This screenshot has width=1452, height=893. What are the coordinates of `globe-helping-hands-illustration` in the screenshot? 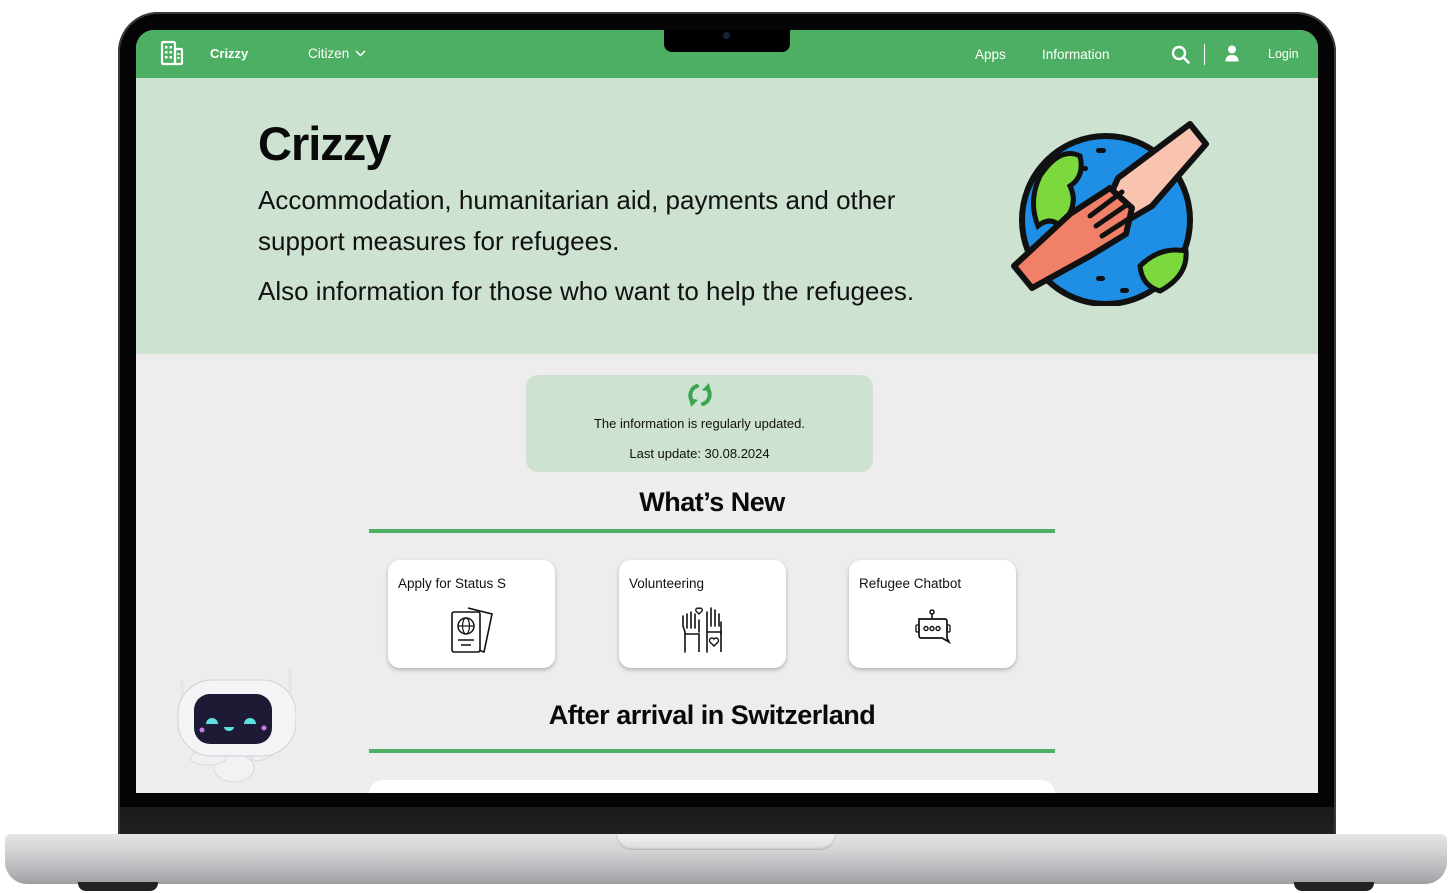 It's located at (1110, 213).